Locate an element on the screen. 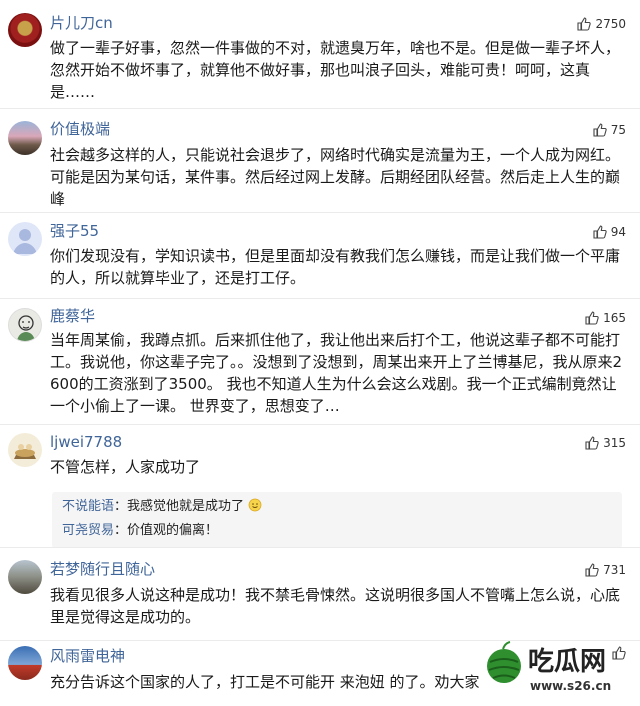  watermark-brand: 吃瓜网 is located at coordinates (567, 662).